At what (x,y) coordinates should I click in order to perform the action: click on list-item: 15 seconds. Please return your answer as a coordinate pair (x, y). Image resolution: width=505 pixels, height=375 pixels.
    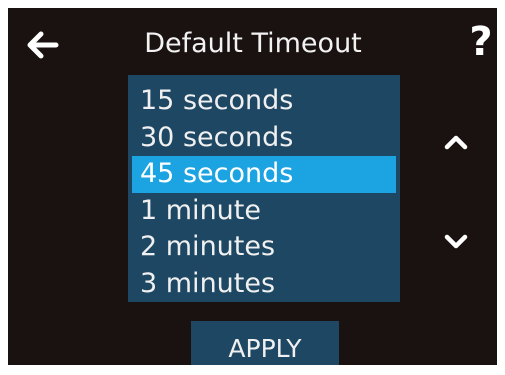
    Looking at the image, I should click on (264, 101).